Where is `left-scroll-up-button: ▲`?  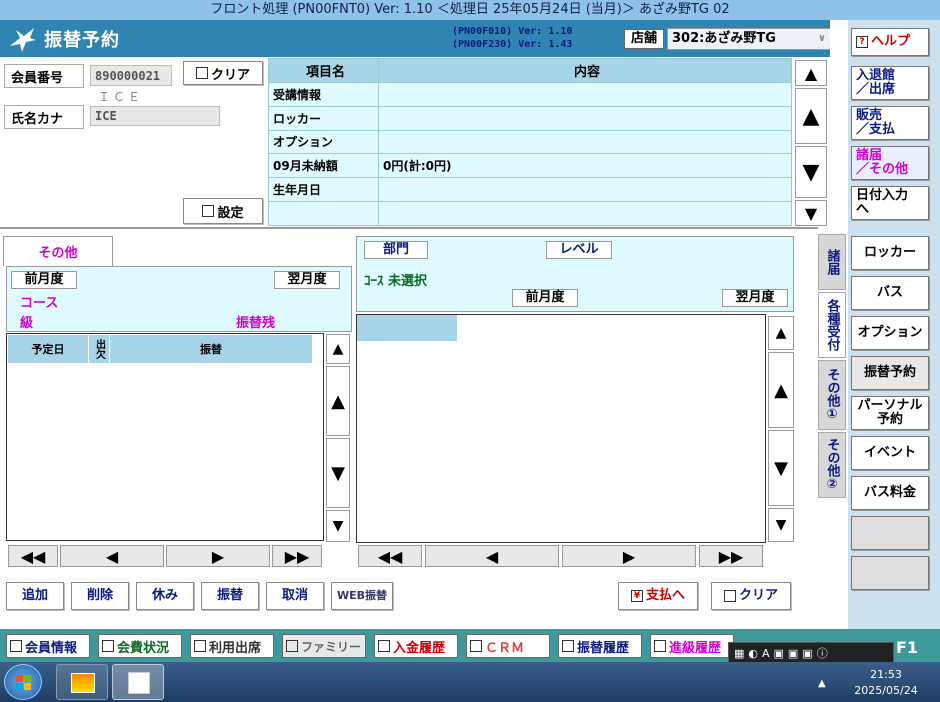
left-scroll-up-button: ▲ is located at coordinates (338, 401).